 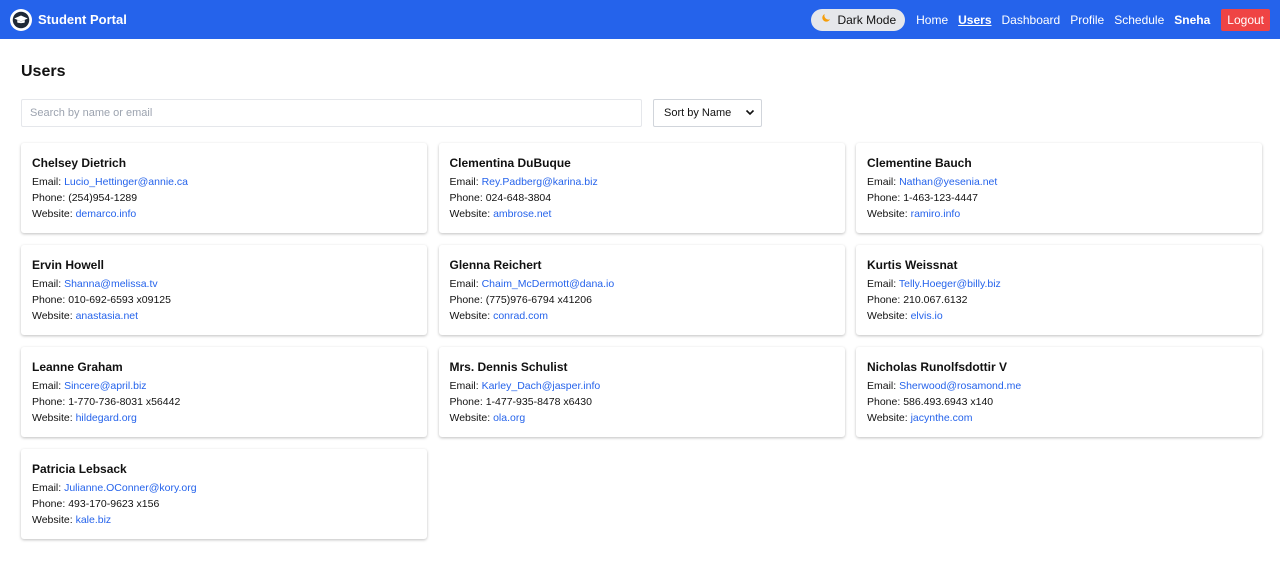 I want to click on user-email-link: Julianne.OConner@kory.org, so click(x=130, y=488).